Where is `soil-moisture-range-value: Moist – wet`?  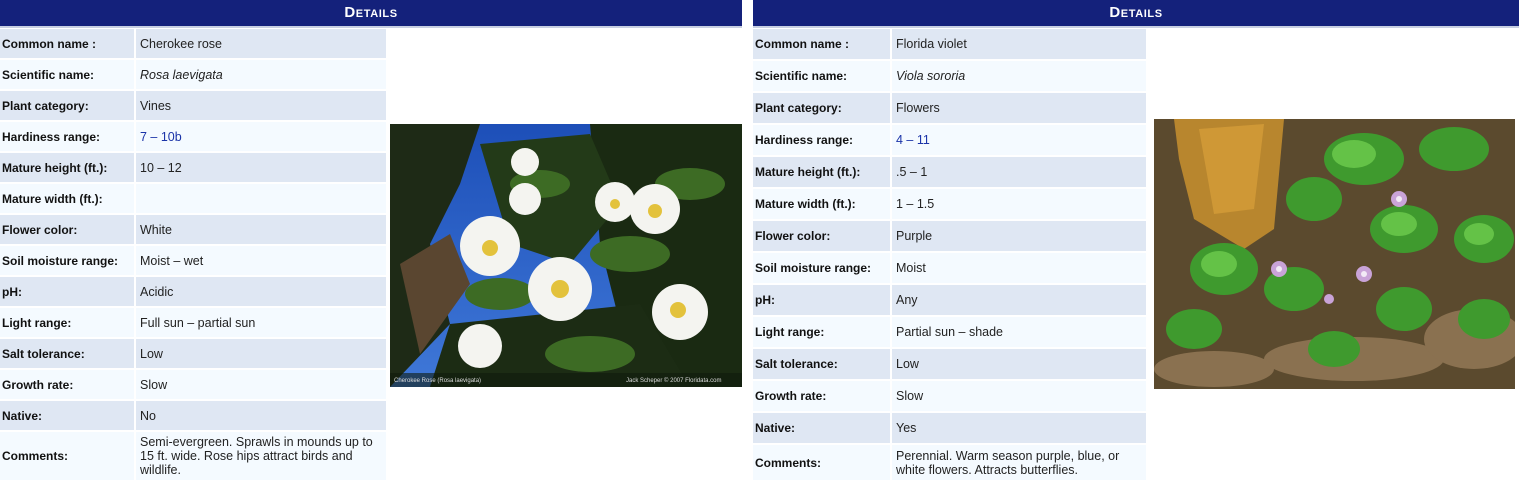
soil-moisture-range-value: Moist – wet is located at coordinates (261, 260).